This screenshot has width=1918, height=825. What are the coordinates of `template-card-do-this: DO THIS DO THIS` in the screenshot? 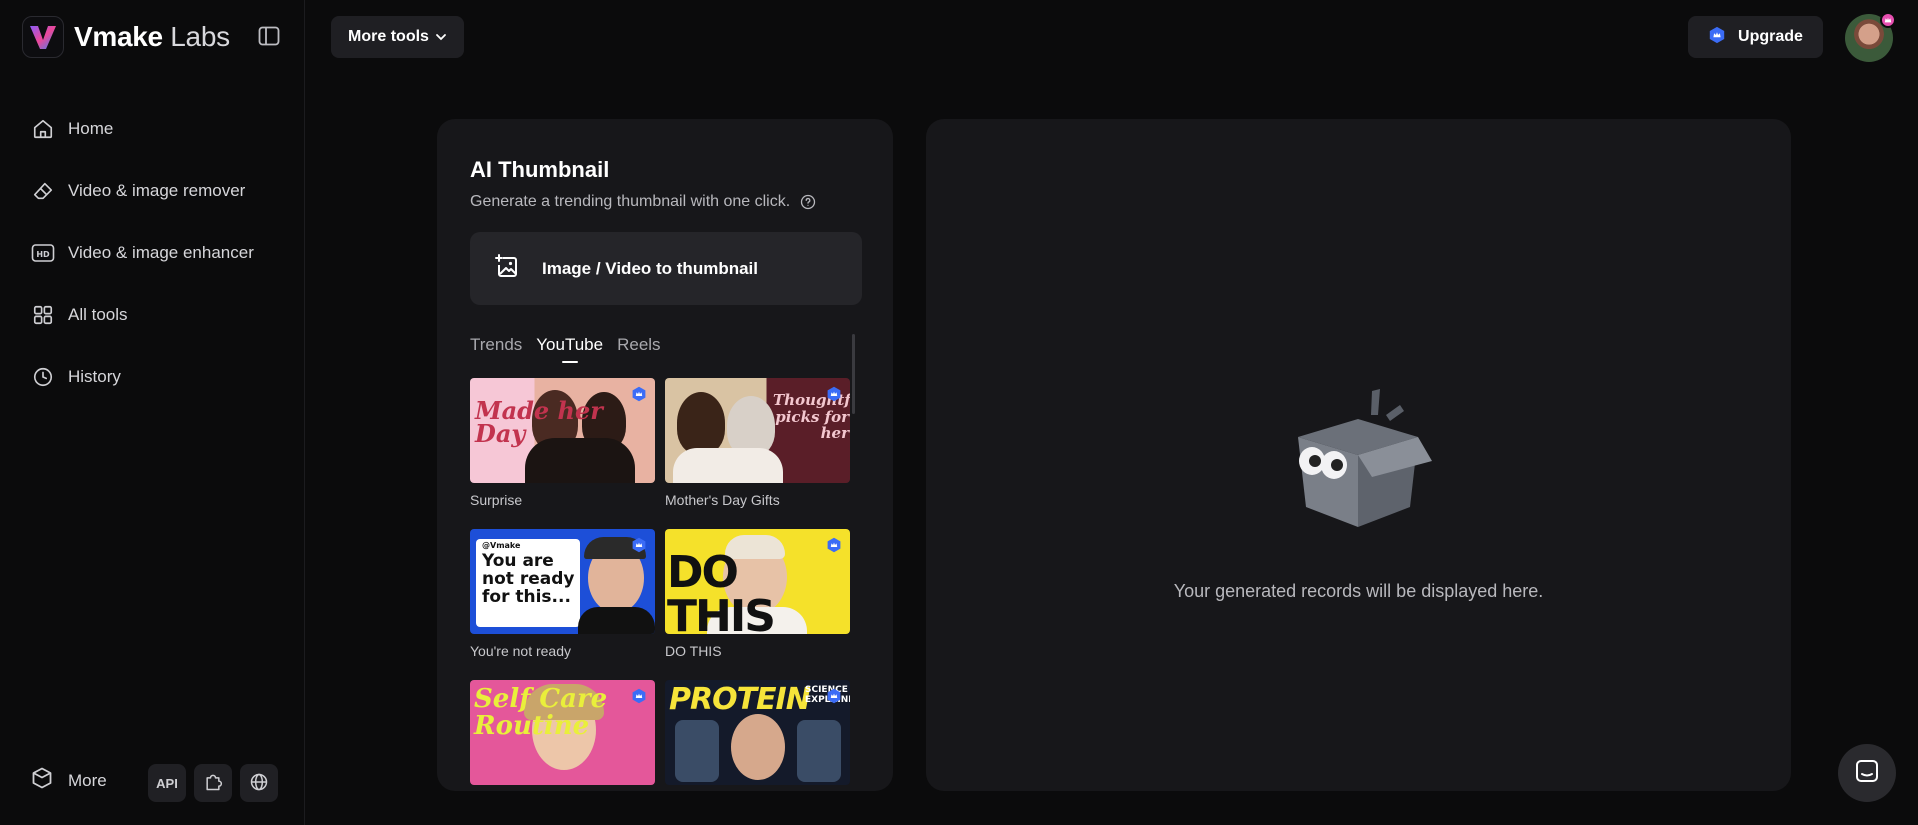 It's located at (757, 594).